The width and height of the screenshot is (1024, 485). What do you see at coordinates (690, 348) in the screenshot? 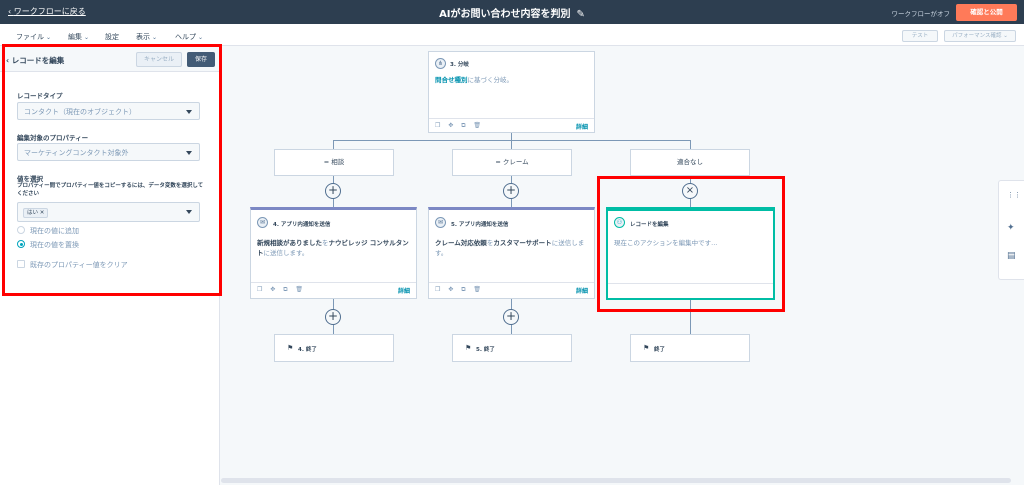
I see `end-node: ⚑ 終了` at bounding box center [690, 348].